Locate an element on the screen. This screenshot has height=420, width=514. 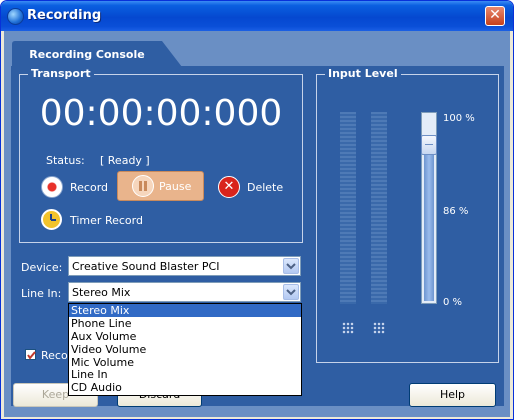
line-in-option-video-volume: Video Volume is located at coordinates (185, 349).